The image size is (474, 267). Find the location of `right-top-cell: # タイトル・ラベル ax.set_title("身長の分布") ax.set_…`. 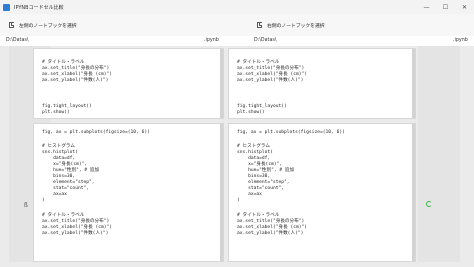

right-top-cell: # タイトル・ラベル ax.set_title("身長の分布") ax.set_… is located at coordinates (322, 83).